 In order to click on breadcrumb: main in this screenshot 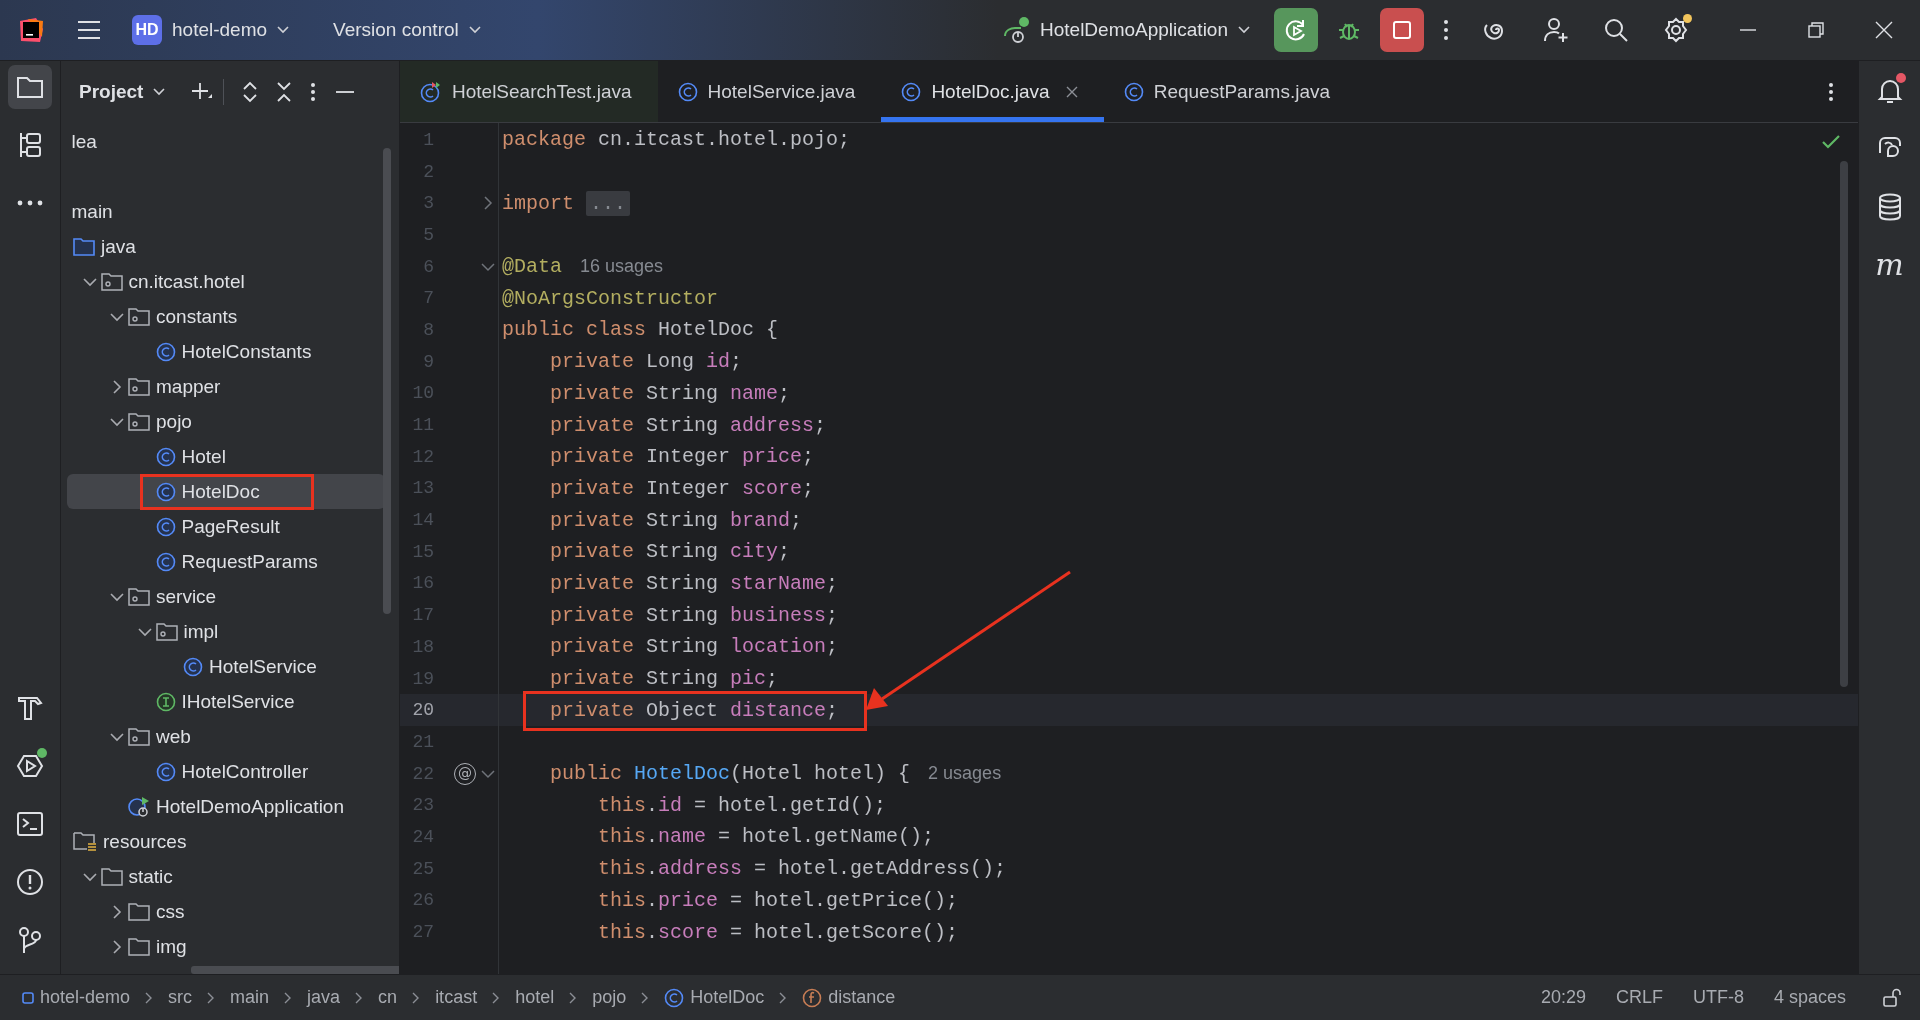, I will do `click(250, 997)`.